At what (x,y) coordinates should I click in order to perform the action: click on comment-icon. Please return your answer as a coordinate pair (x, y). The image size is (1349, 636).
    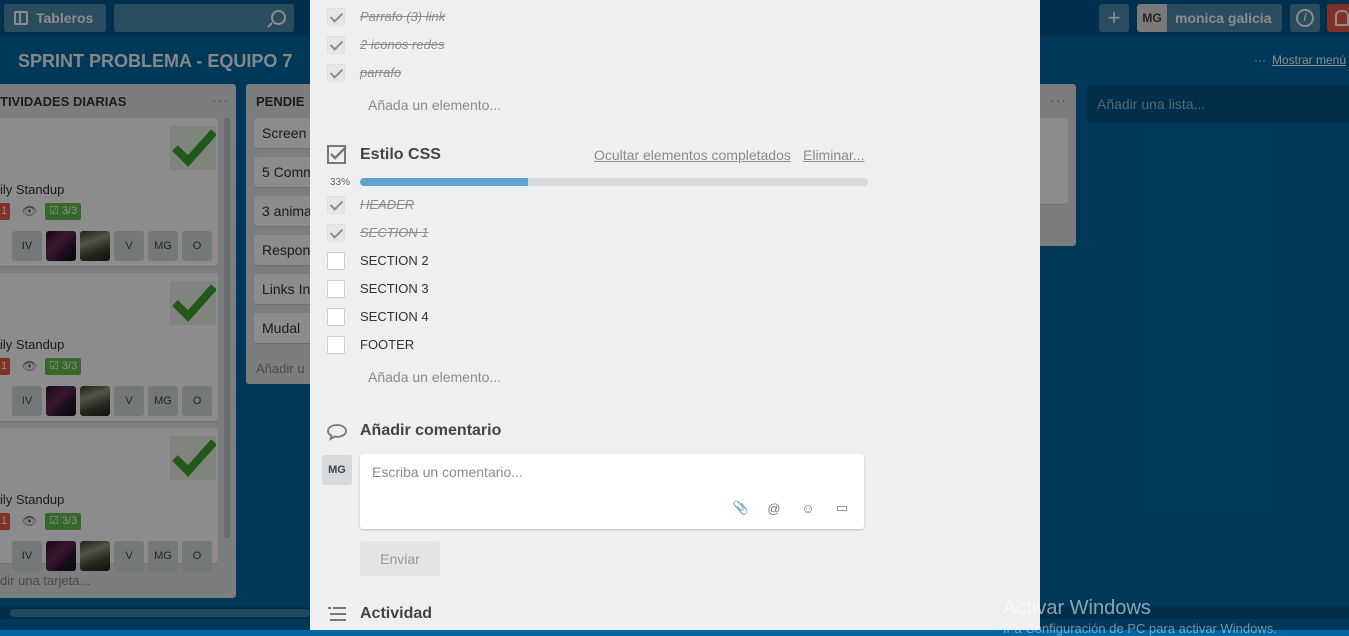
    Looking at the image, I should click on (337, 432).